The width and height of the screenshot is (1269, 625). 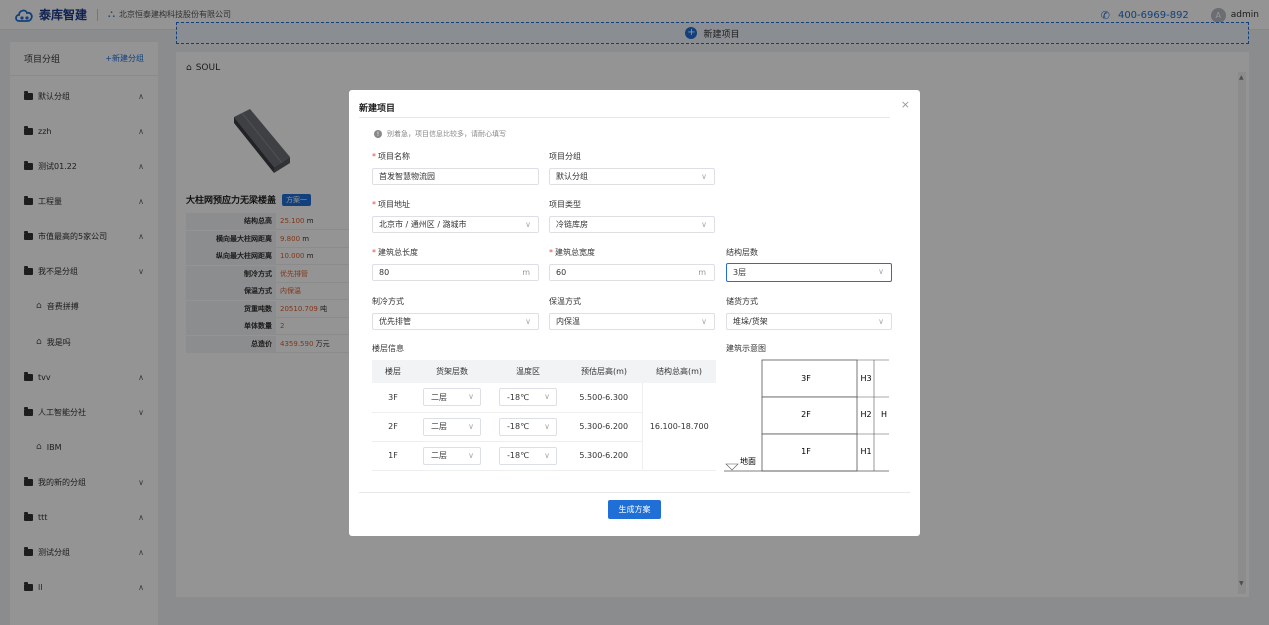 What do you see at coordinates (395, 252) in the screenshot?
I see `building-length-label: * 建筑总长度` at bounding box center [395, 252].